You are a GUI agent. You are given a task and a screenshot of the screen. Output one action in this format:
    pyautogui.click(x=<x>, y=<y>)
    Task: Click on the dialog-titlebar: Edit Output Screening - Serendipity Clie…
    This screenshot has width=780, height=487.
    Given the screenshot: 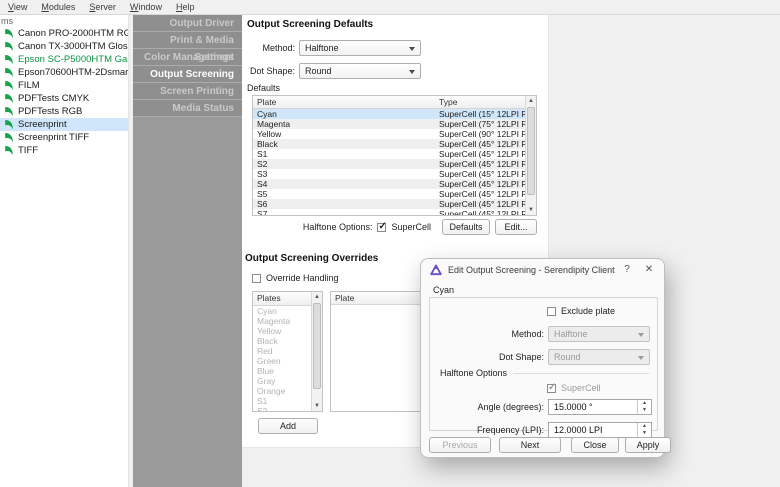 What is the action you would take?
    pyautogui.click(x=542, y=270)
    